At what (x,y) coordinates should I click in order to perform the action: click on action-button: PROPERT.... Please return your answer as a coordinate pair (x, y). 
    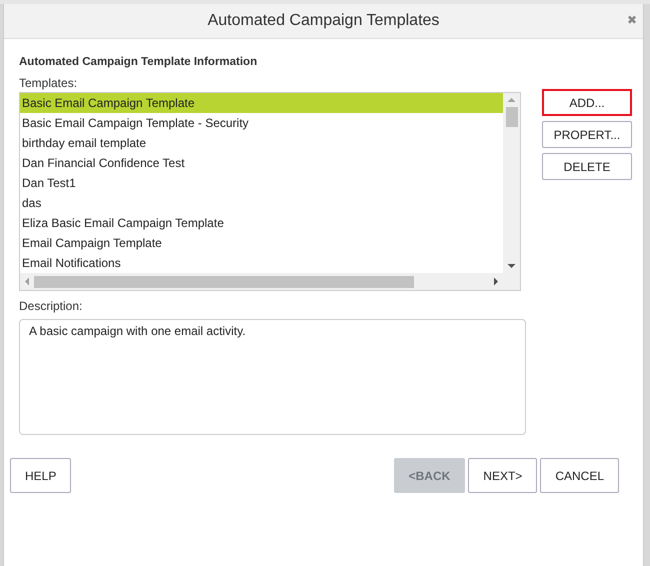
    Looking at the image, I should click on (587, 134).